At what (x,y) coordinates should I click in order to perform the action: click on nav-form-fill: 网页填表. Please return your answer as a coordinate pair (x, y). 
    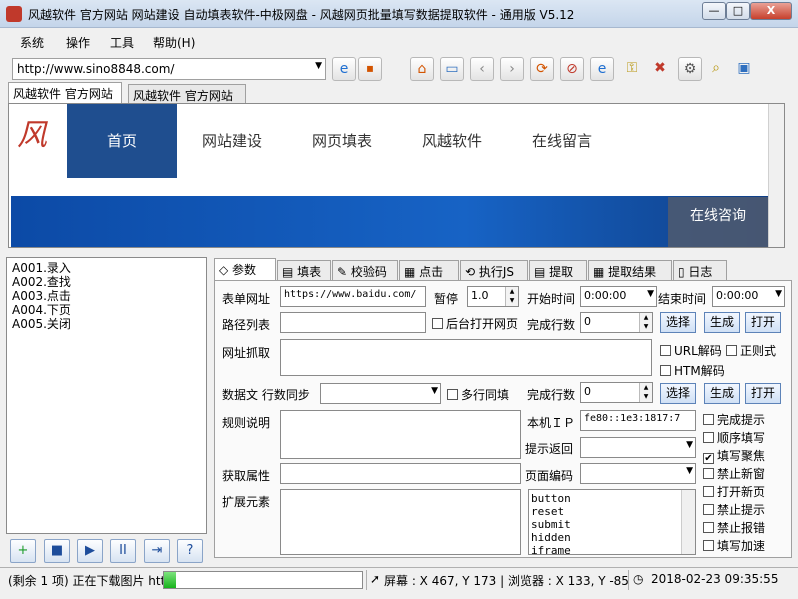
    Looking at the image, I should click on (342, 141).